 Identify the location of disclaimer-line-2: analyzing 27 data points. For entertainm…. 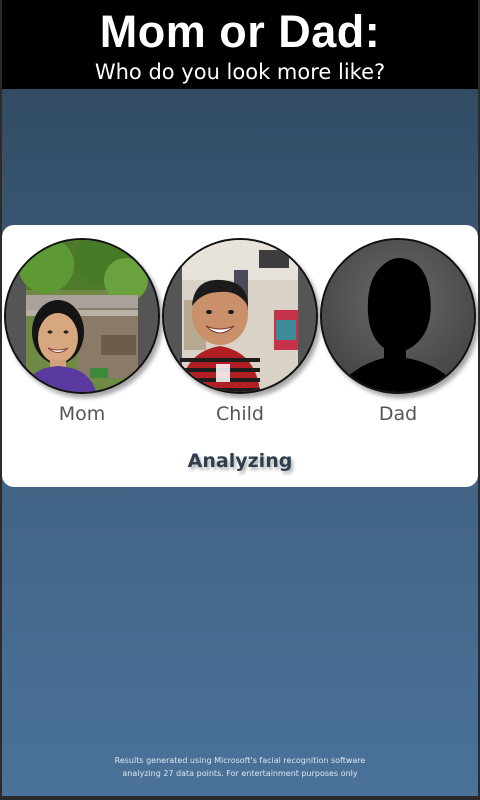
(240, 773).